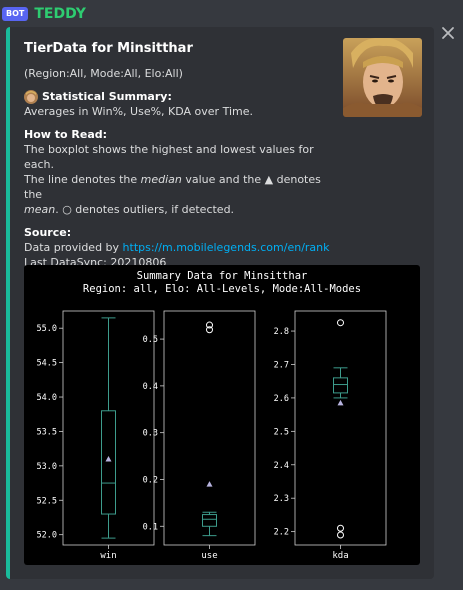 The image size is (463, 590). Describe the element at coordinates (66, 134) in the screenshot. I see `how-to-read-label: How to Read:` at that location.